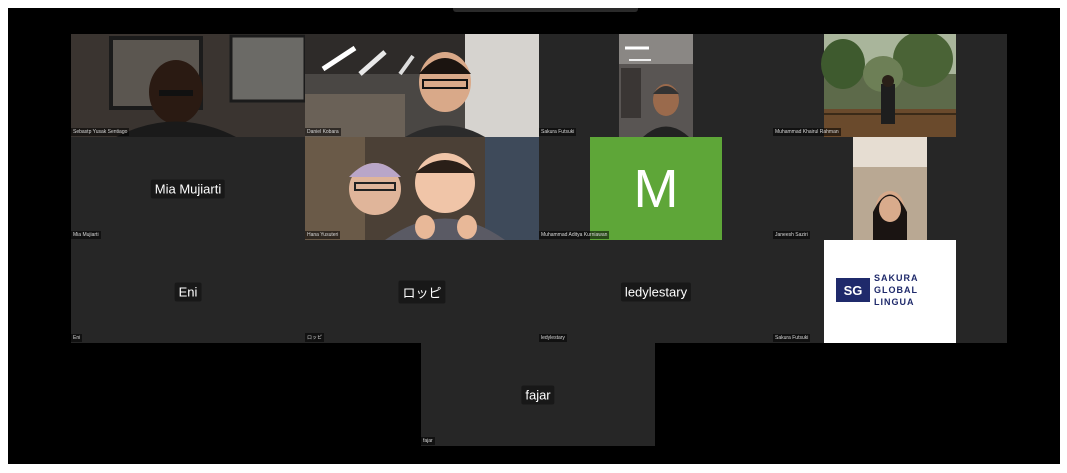 The height and width of the screenshot is (473, 1067). What do you see at coordinates (853, 290) in the screenshot?
I see `logo-mark: SG` at bounding box center [853, 290].